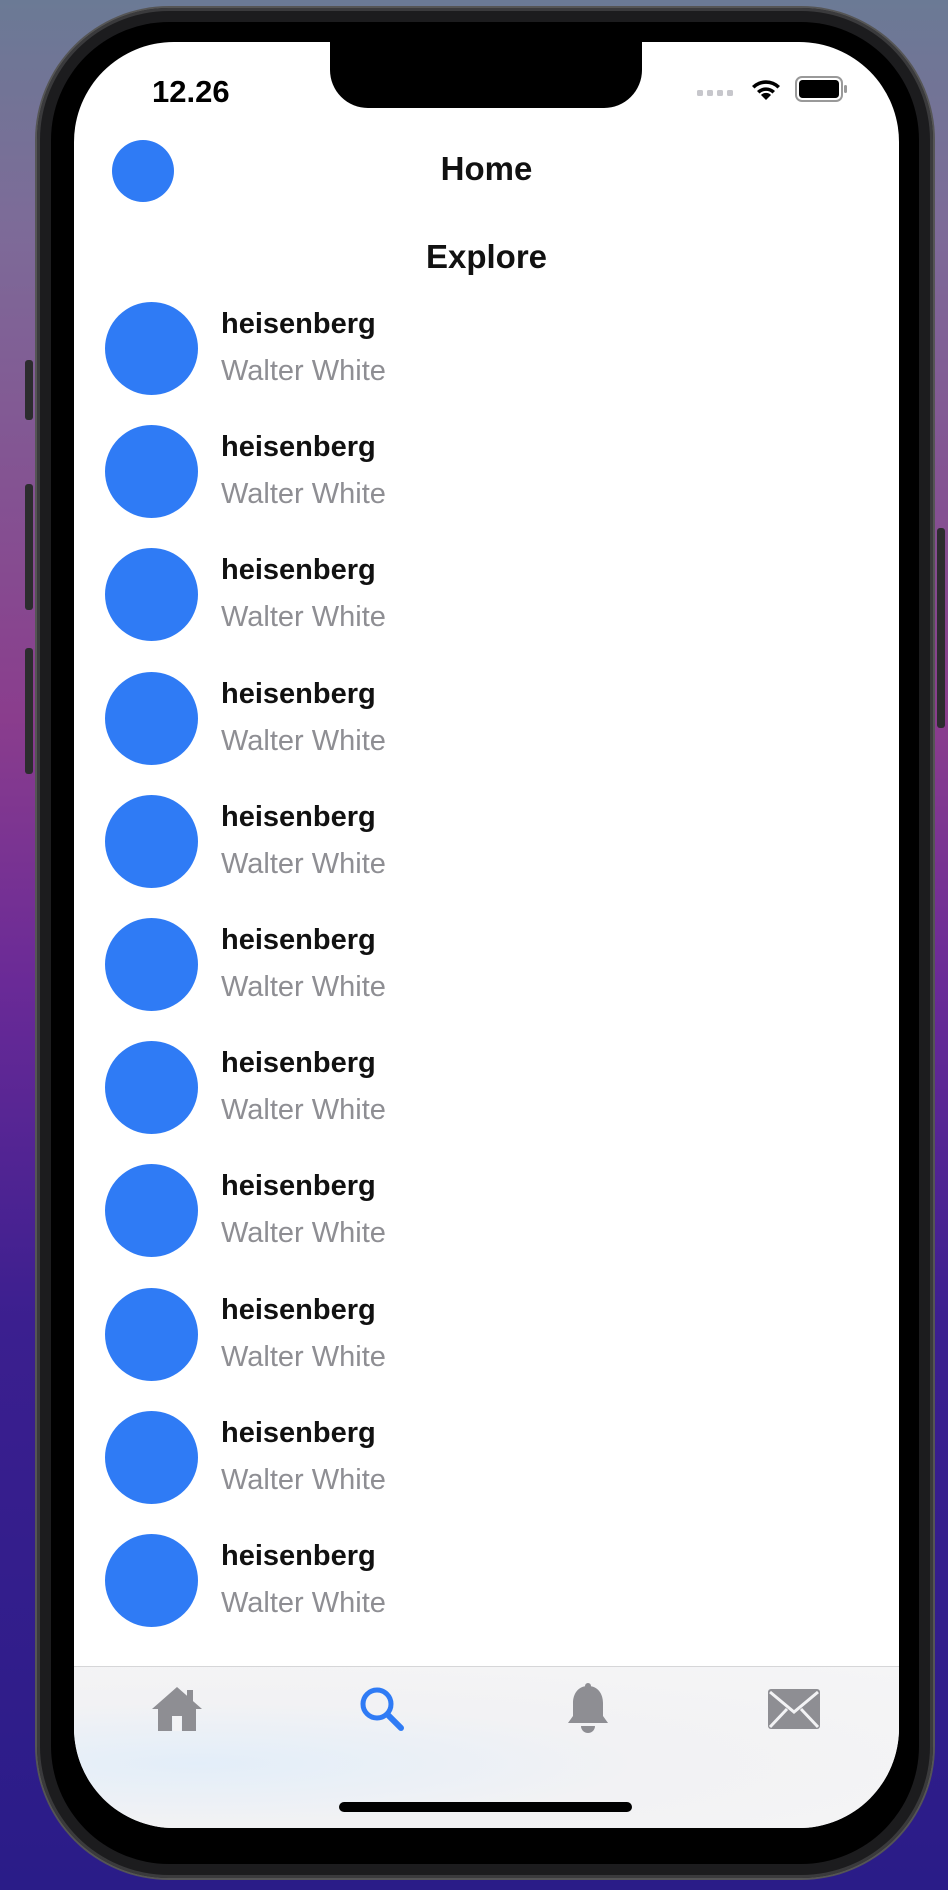 The width and height of the screenshot is (948, 1890). Describe the element at coordinates (486, 1747) in the screenshot. I see `tab-bar` at that location.